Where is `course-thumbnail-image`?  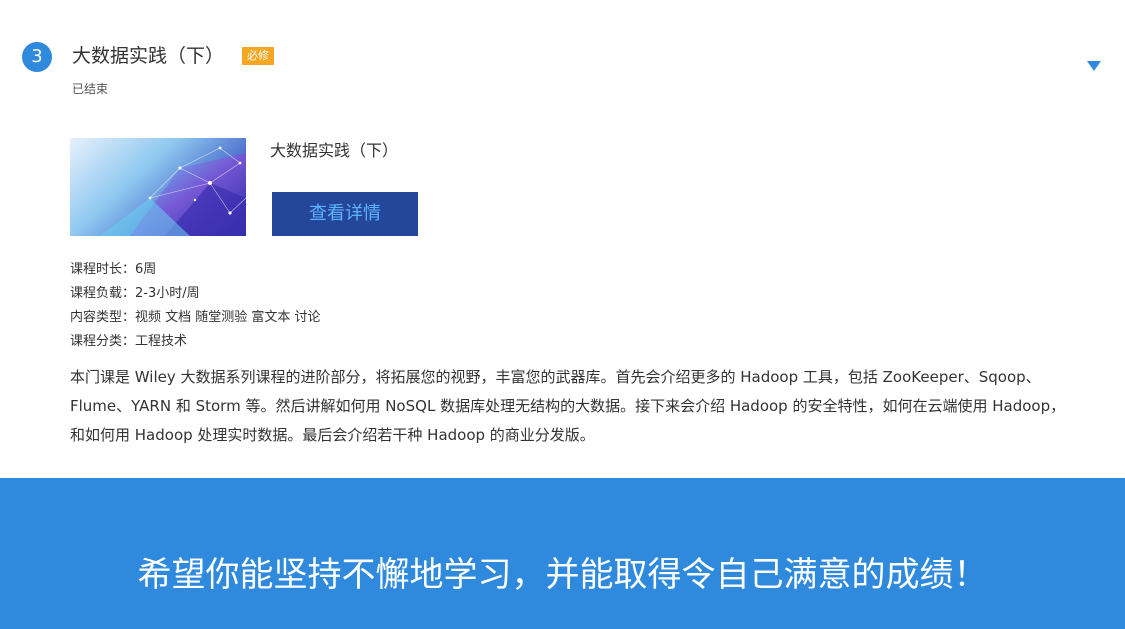
course-thumbnail-image is located at coordinates (158, 187).